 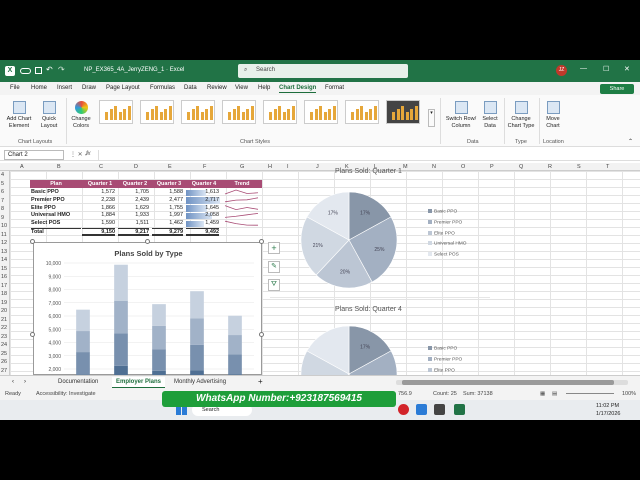 What do you see at coordinates (242, 184) in the screenshot?
I see `table-header: Trend` at bounding box center [242, 184].